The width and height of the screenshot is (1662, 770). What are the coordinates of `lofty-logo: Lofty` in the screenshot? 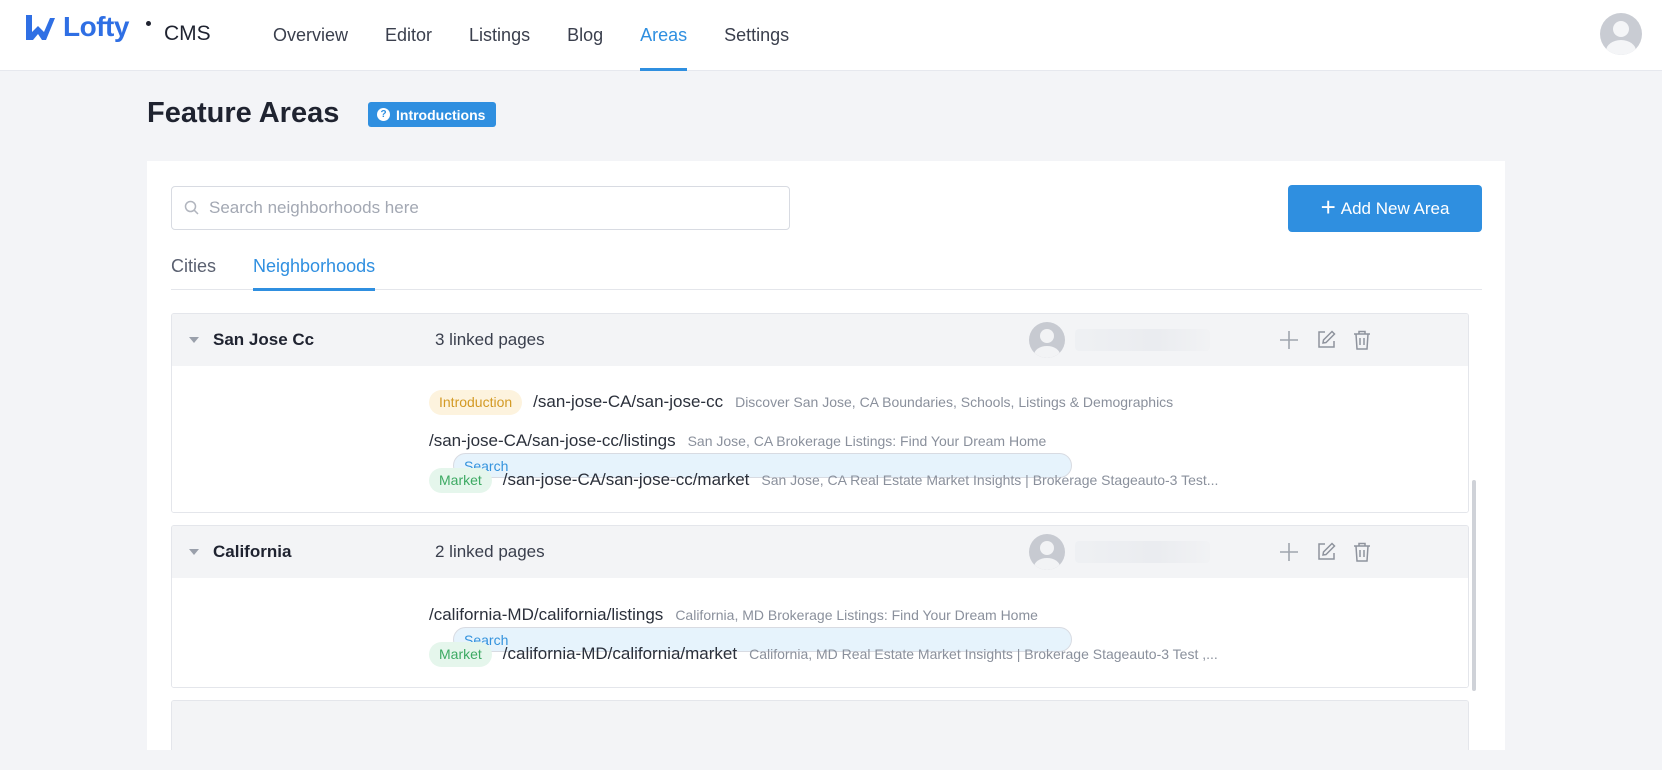 It's located at (76, 26).